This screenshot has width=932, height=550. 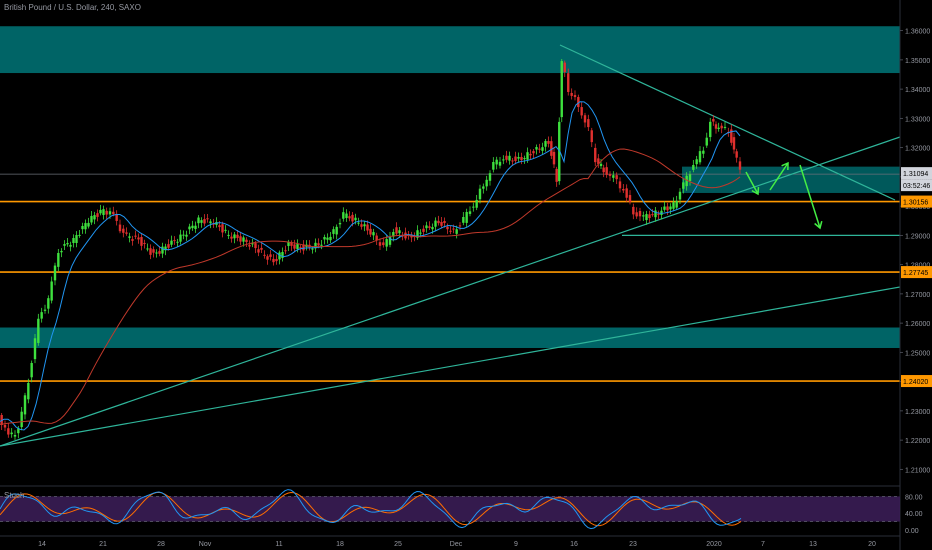 I want to click on chart-title: British Pound / U.S. Dollar, 240, SAXO, so click(x=72, y=7).